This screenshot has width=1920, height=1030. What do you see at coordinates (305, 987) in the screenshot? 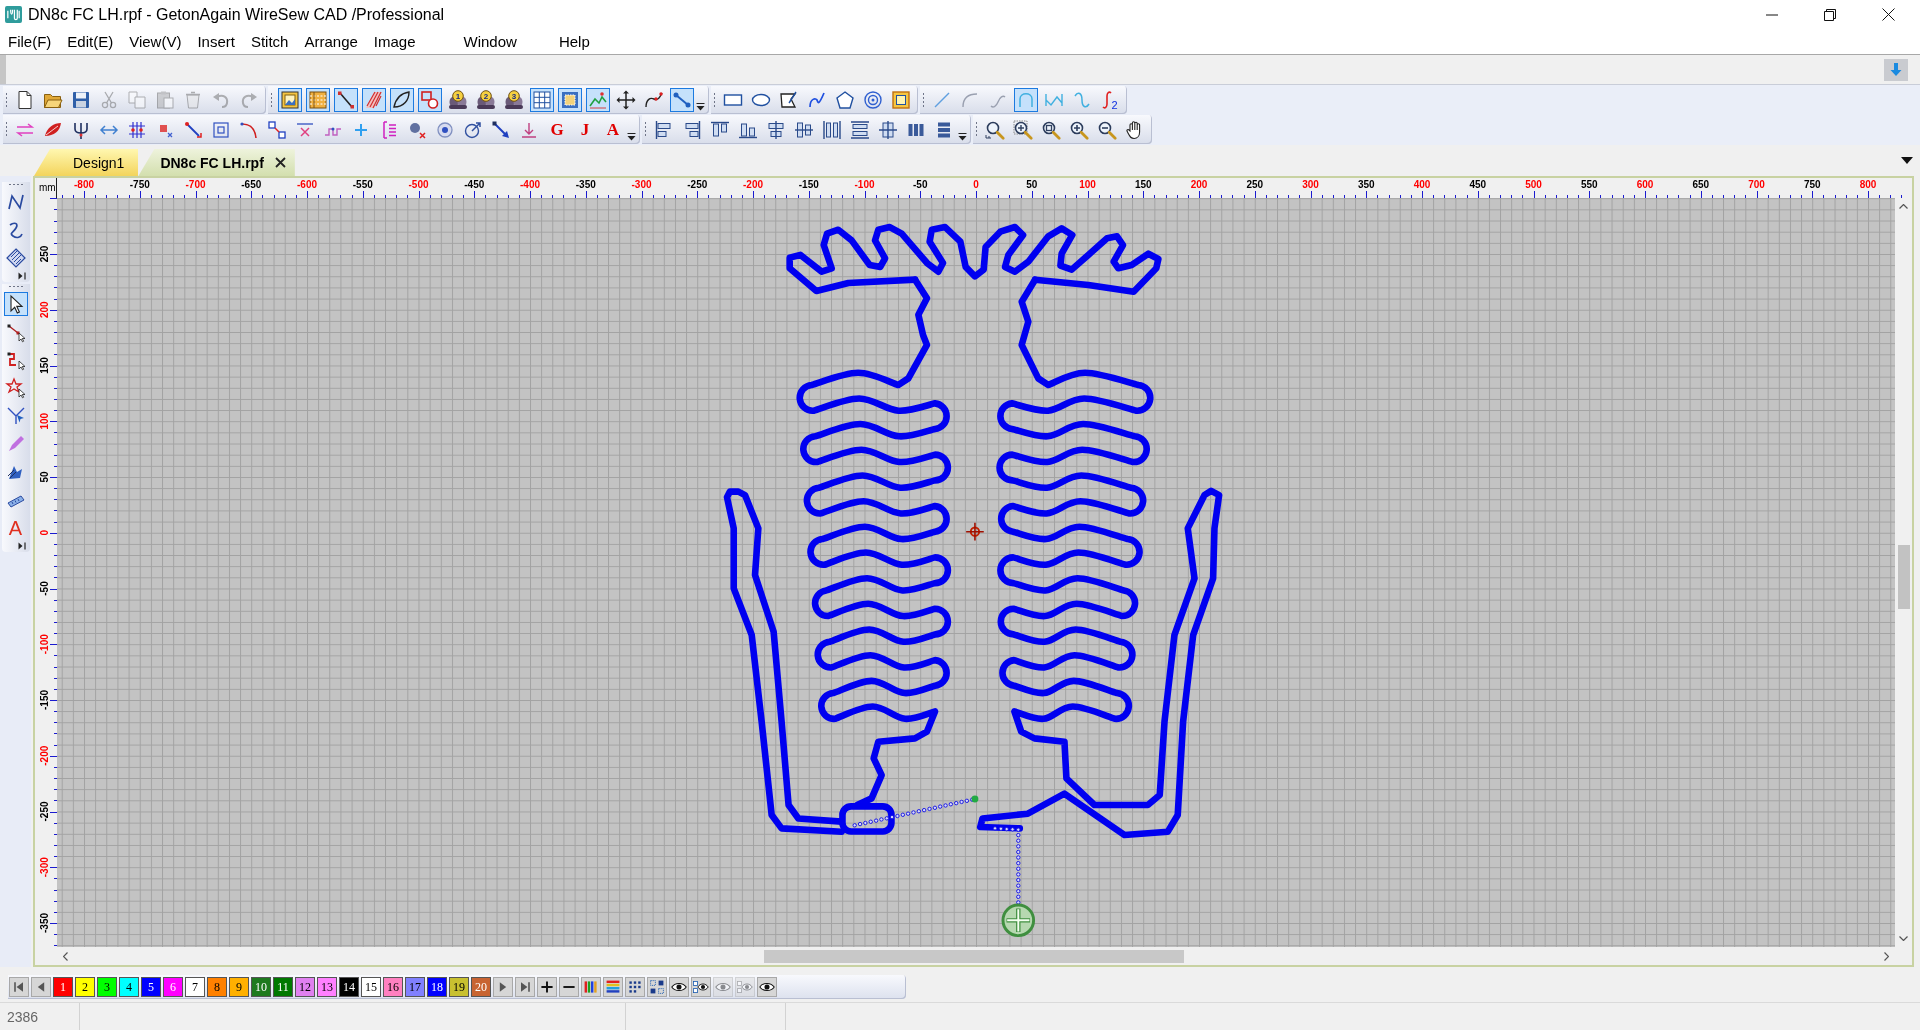
I see `color-swatch: 12` at bounding box center [305, 987].